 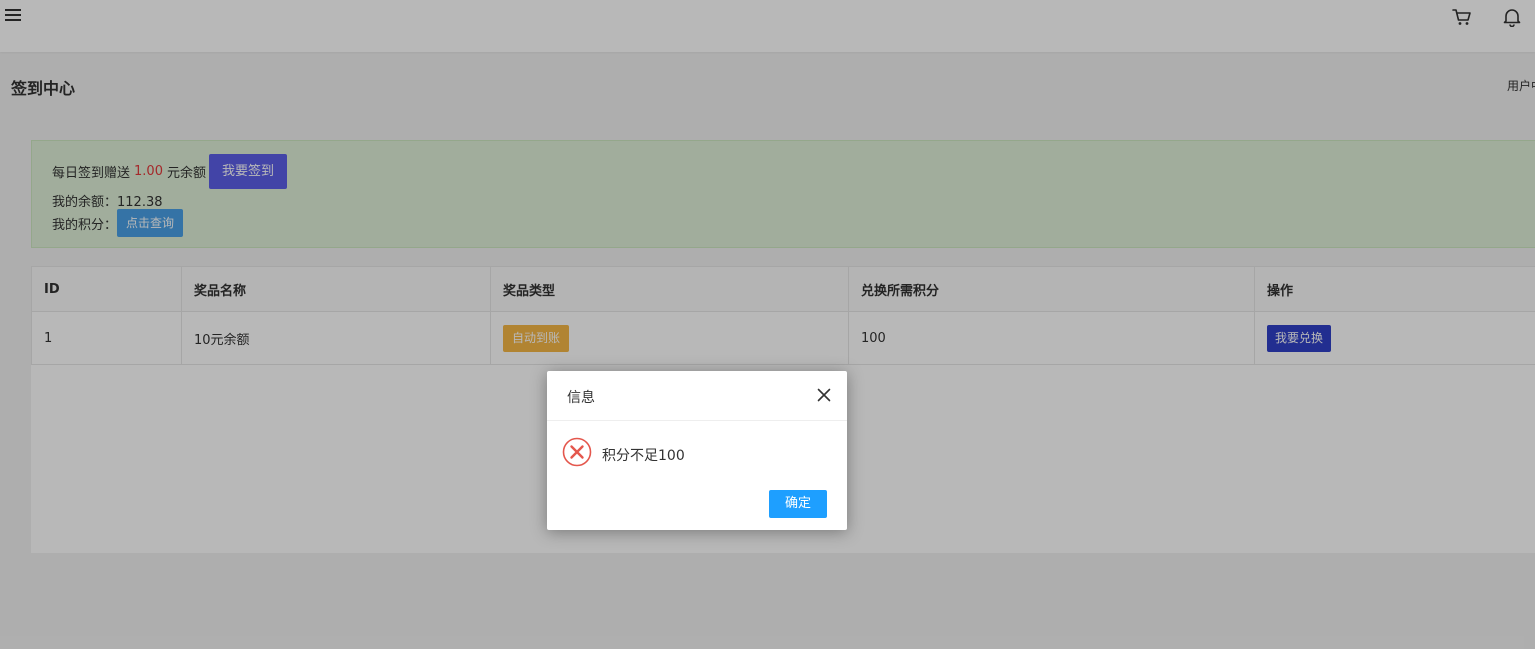 What do you see at coordinates (824, 395) in the screenshot?
I see `close-icon` at bounding box center [824, 395].